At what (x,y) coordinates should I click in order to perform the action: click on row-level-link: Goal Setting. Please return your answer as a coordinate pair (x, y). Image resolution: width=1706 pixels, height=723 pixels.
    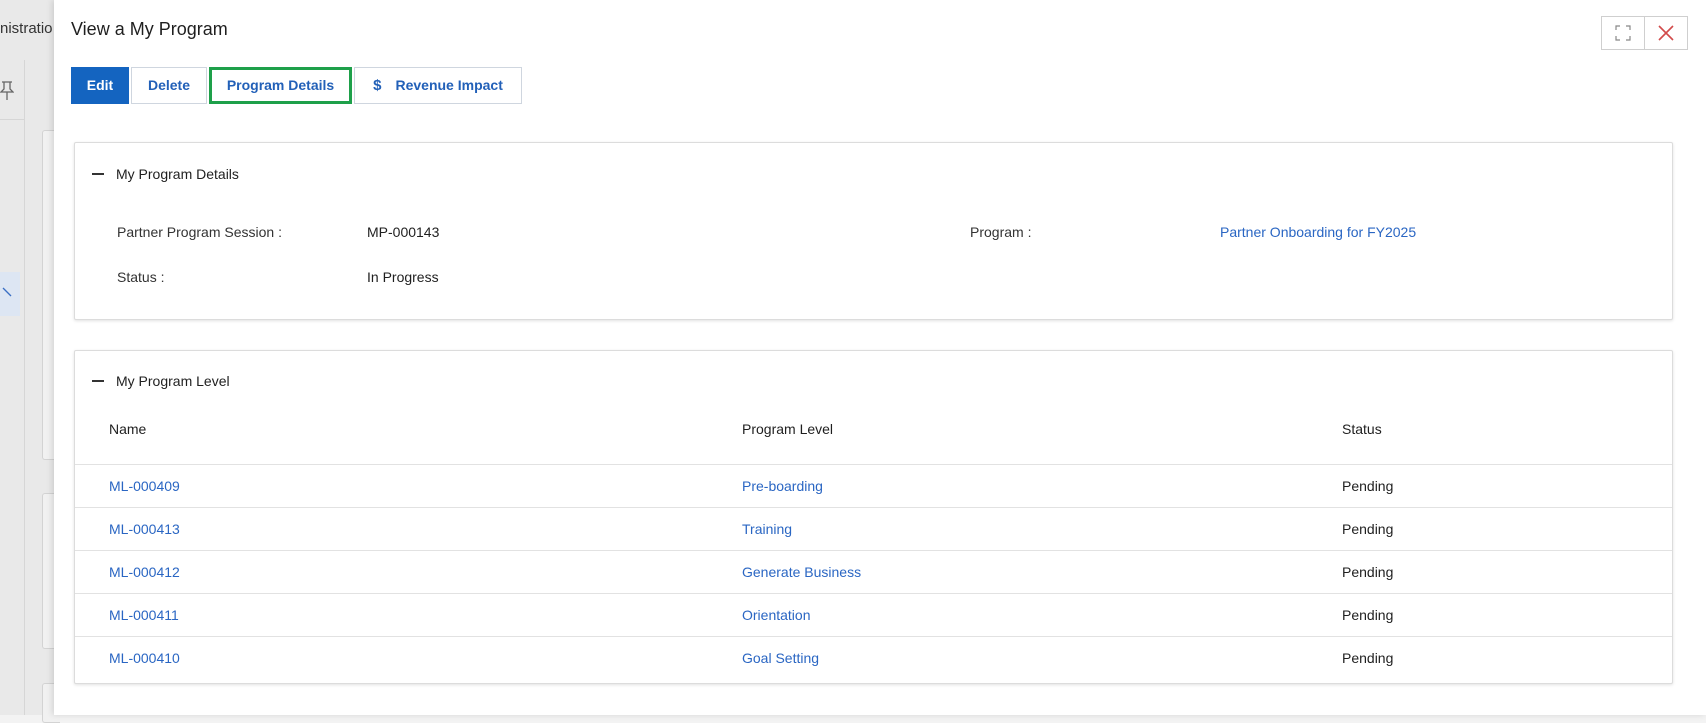
    Looking at the image, I should click on (780, 658).